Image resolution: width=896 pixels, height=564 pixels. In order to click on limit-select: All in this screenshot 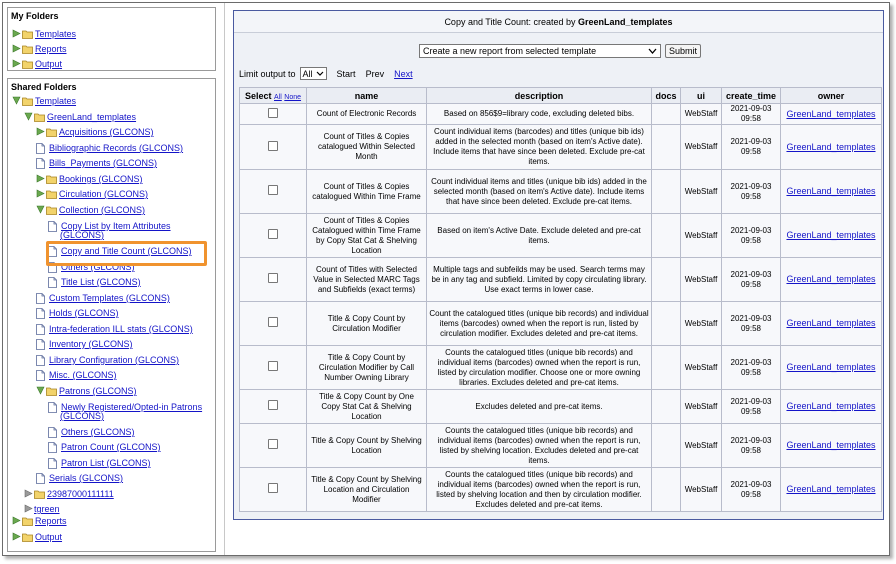, I will do `click(313, 73)`.